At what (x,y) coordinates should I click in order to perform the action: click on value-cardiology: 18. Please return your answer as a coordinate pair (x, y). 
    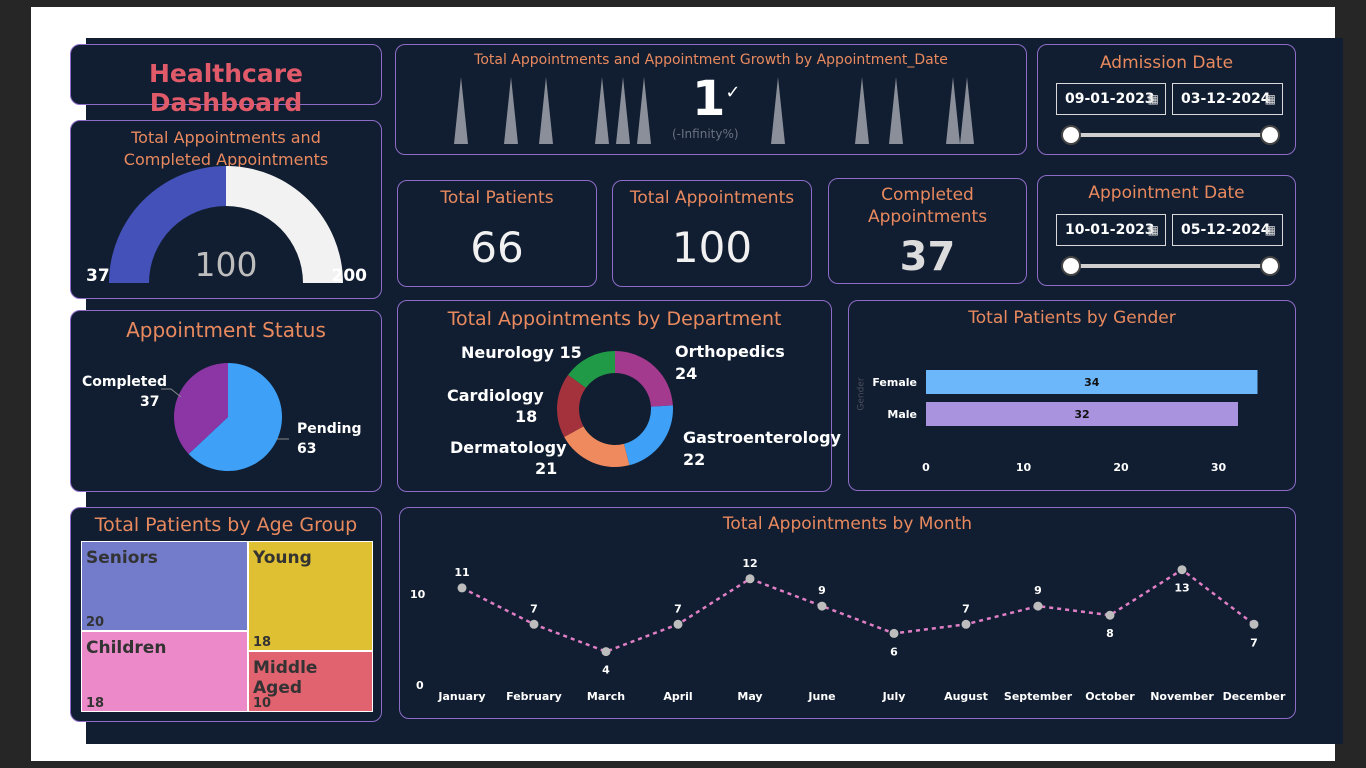
    Looking at the image, I should click on (526, 416).